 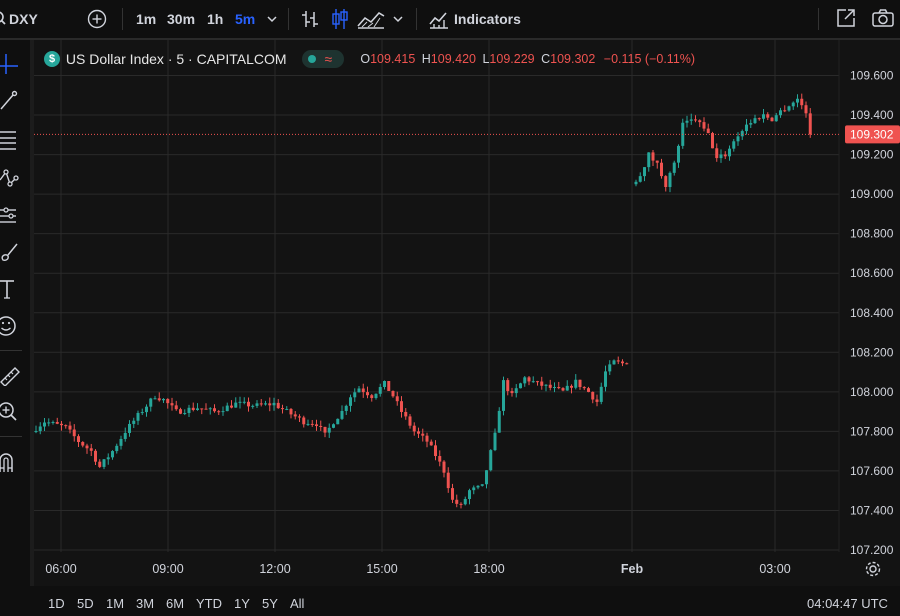 What do you see at coordinates (426, 59) in the screenshot?
I see `high-label: H` at bounding box center [426, 59].